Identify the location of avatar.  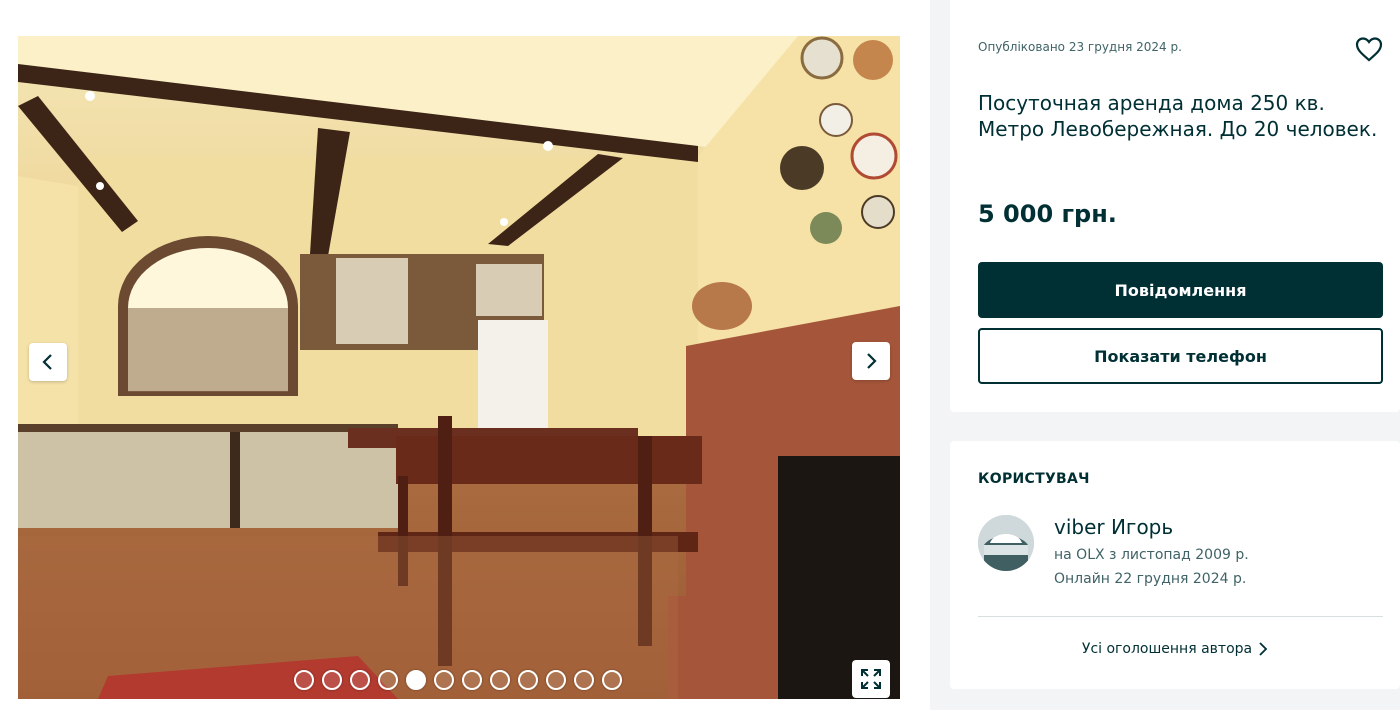
(1006, 543).